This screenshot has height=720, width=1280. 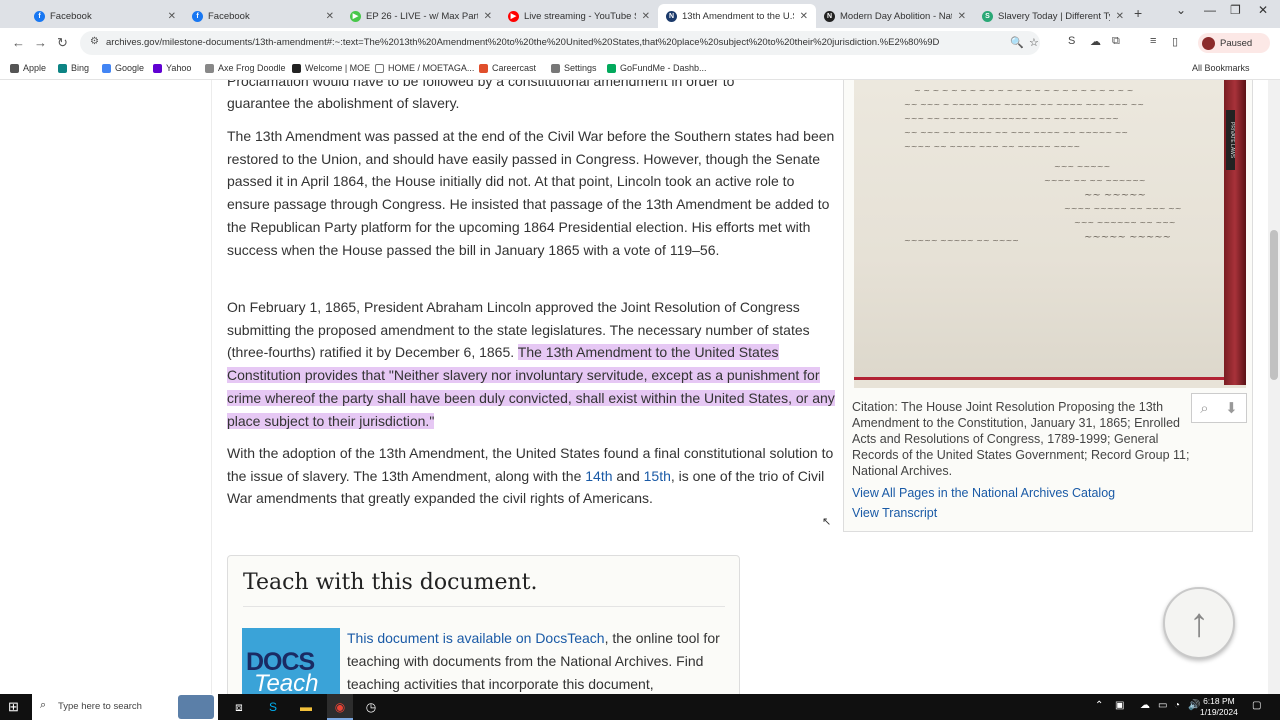 What do you see at coordinates (827, 522) in the screenshot?
I see `mouse-cursor-icon: ↖` at bounding box center [827, 522].